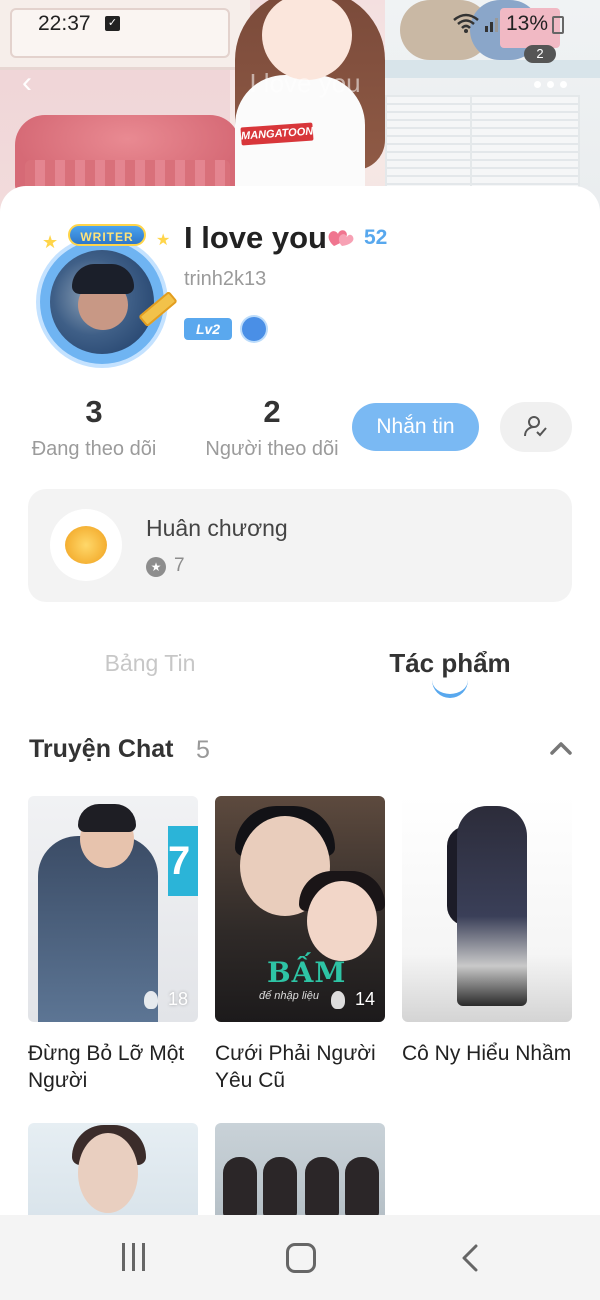 This screenshot has height=1300, width=600. Describe the element at coordinates (225, 279) in the screenshot. I see `username: trinh2k13` at that location.